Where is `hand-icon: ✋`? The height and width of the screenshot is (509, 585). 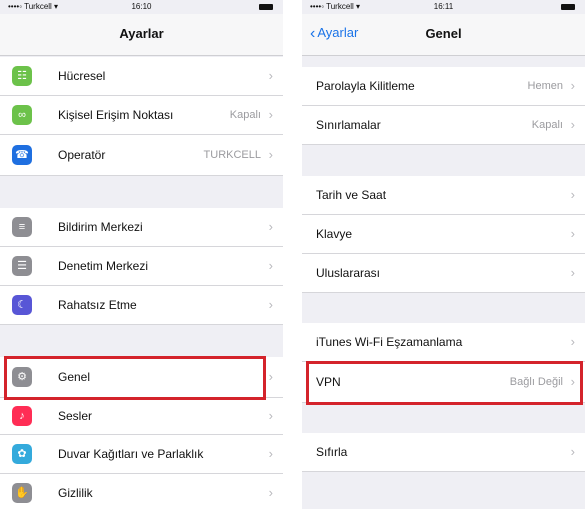 hand-icon: ✋ is located at coordinates (22, 493).